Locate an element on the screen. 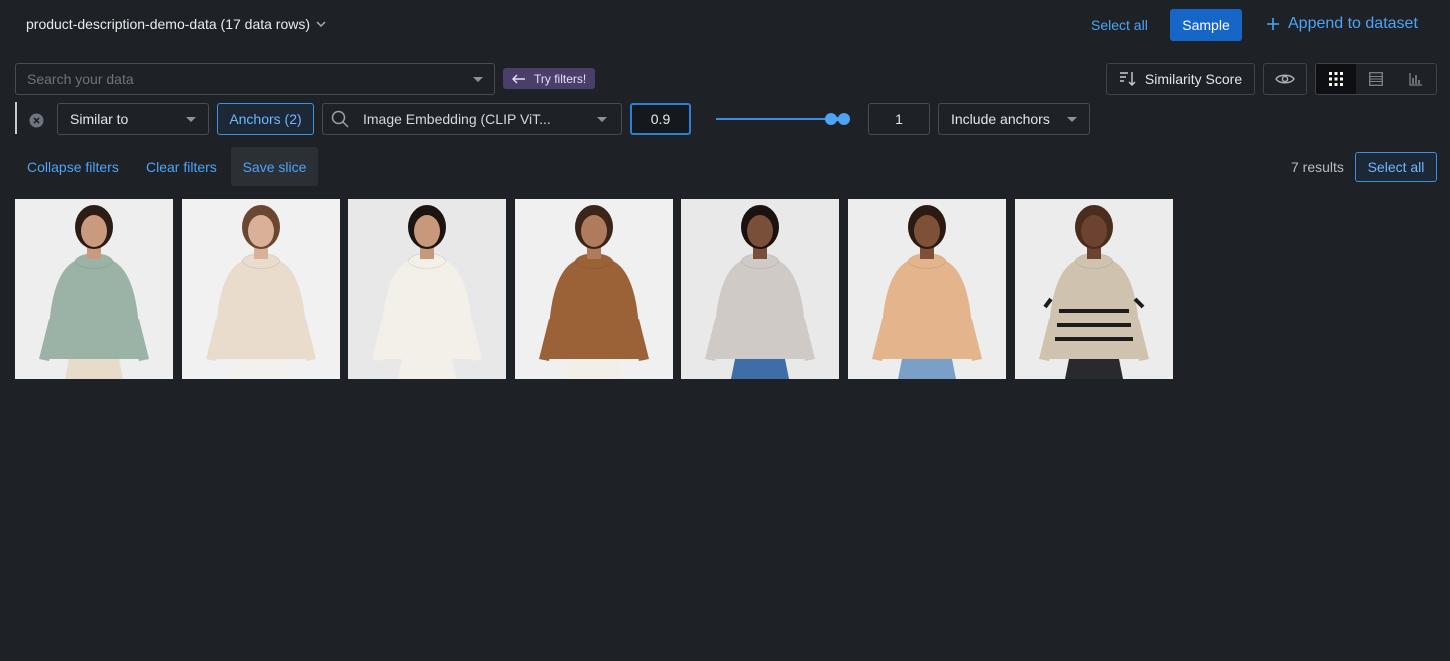 This screenshot has height=661, width=1450. list-icon is located at coordinates (1376, 79).